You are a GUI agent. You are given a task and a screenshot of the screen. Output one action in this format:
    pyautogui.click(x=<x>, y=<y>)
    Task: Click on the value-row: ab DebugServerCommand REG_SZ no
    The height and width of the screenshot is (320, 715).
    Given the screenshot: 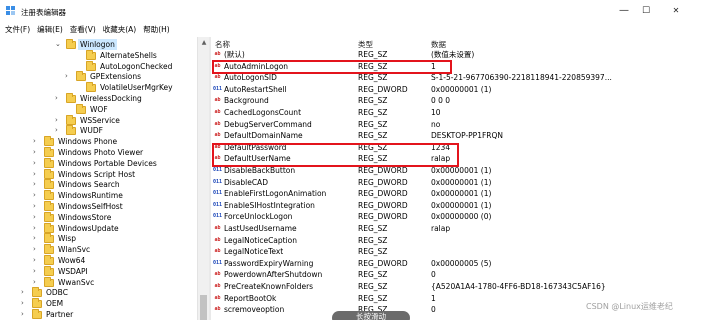 What is the action you would take?
    pyautogui.click(x=463, y=124)
    